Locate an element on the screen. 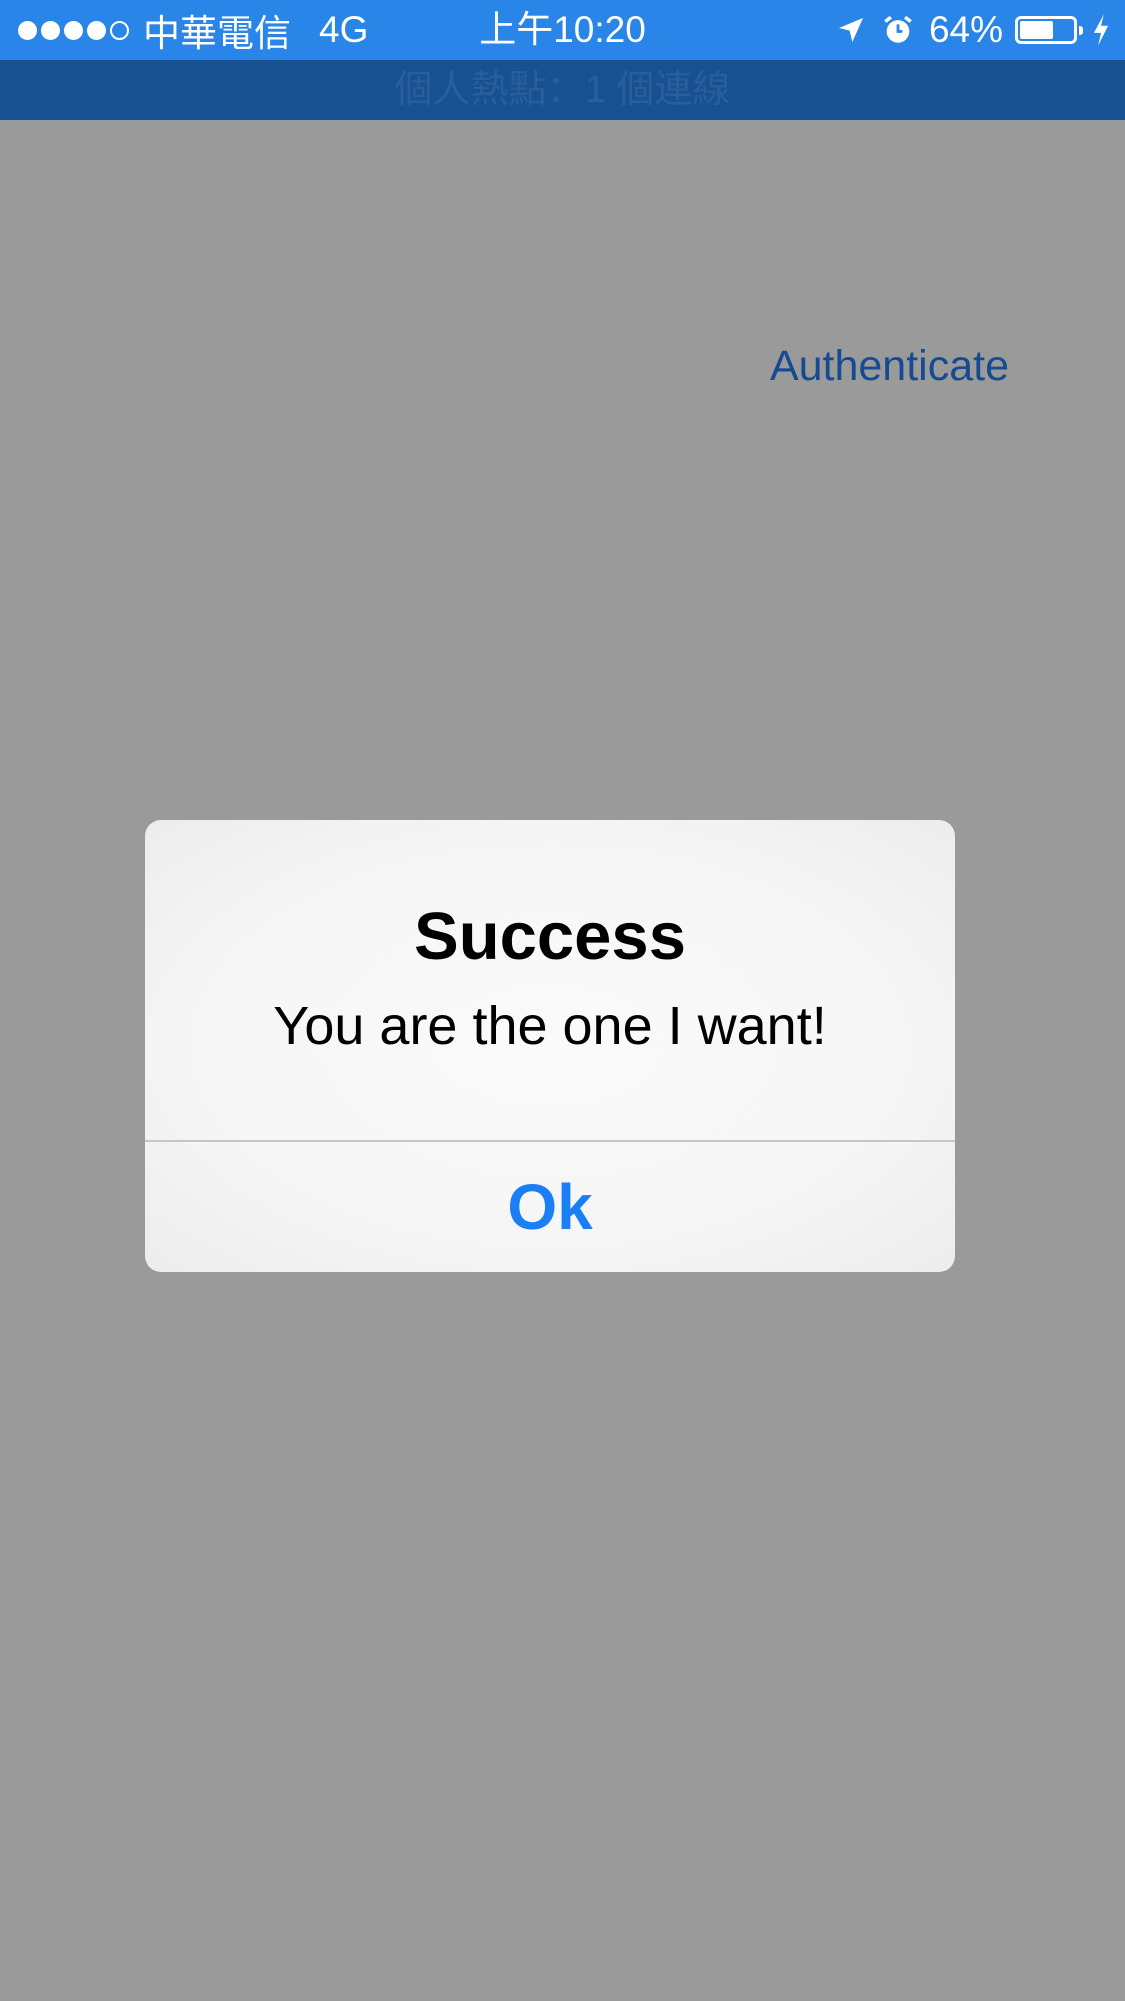 Image resolution: width=1125 pixels, height=2001 pixels. battery-icon is located at coordinates (1049, 30).